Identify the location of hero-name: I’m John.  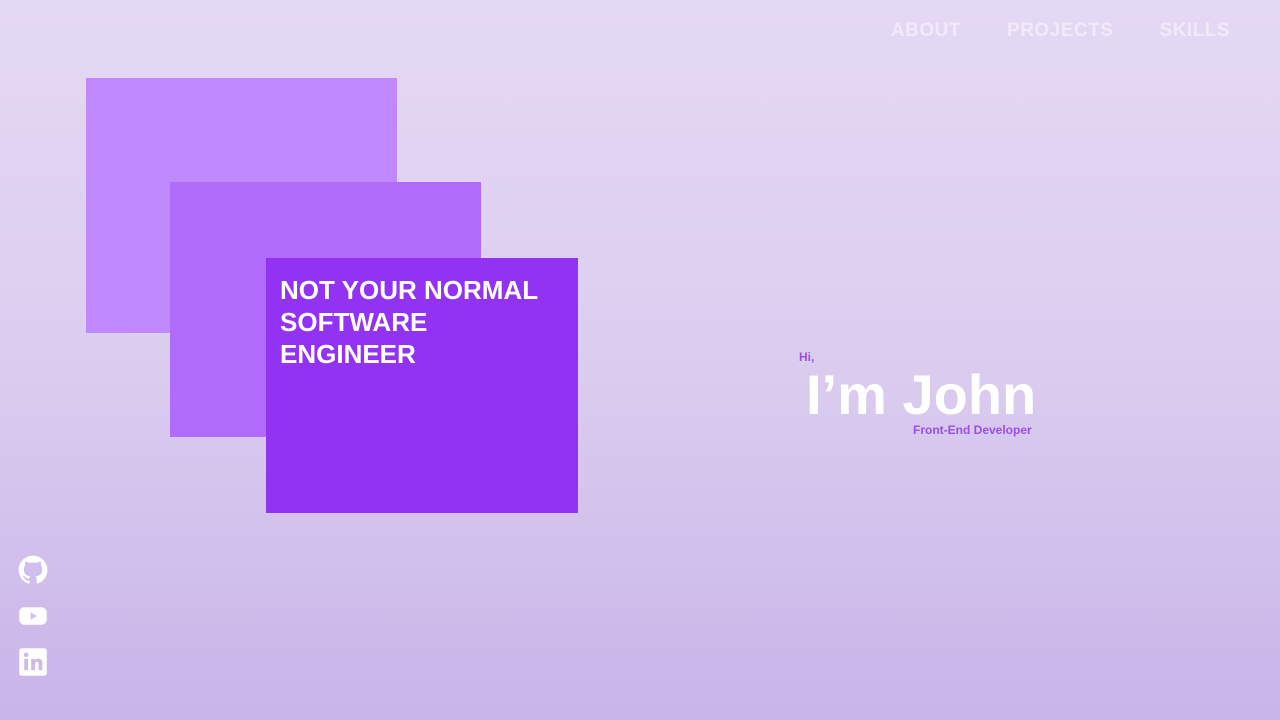
(921, 394).